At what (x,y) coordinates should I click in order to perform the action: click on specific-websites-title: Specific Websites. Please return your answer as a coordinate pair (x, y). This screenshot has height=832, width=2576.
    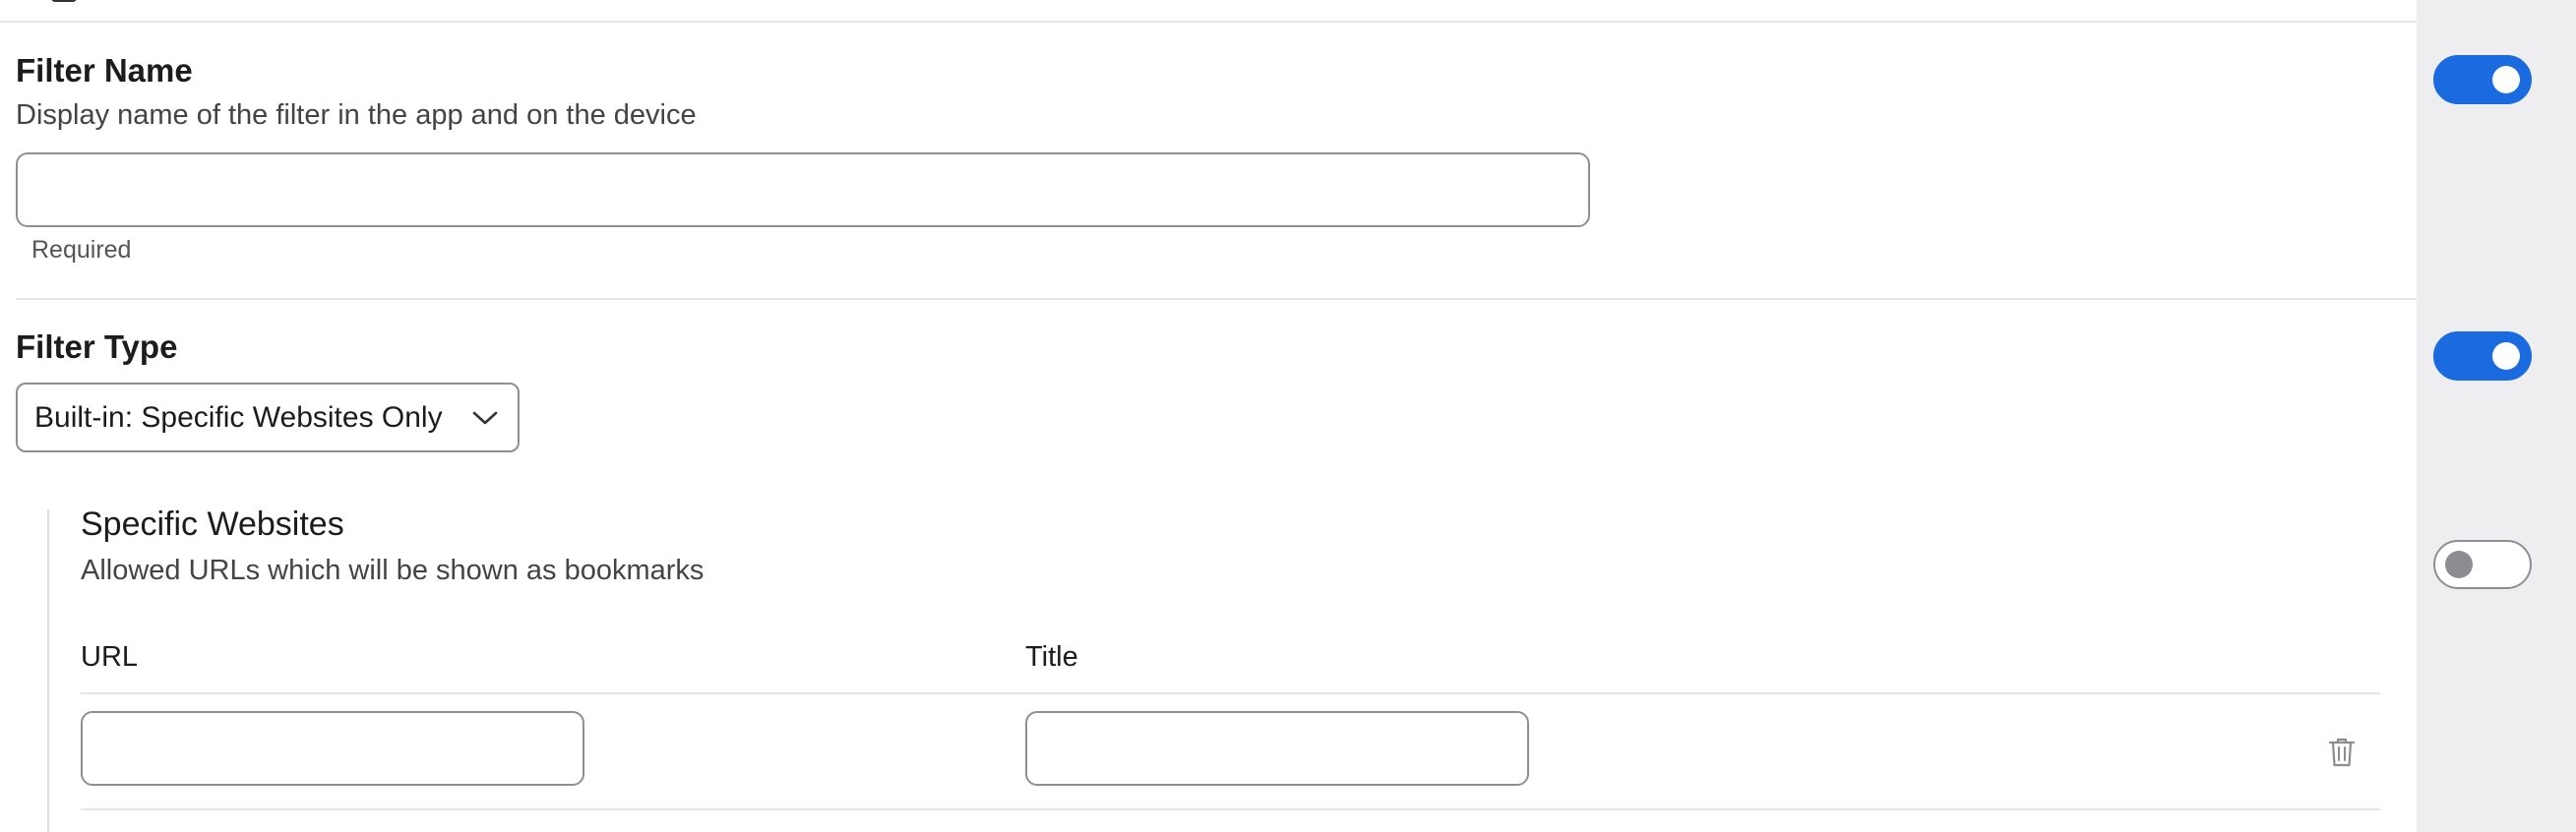
    Looking at the image, I should click on (212, 524).